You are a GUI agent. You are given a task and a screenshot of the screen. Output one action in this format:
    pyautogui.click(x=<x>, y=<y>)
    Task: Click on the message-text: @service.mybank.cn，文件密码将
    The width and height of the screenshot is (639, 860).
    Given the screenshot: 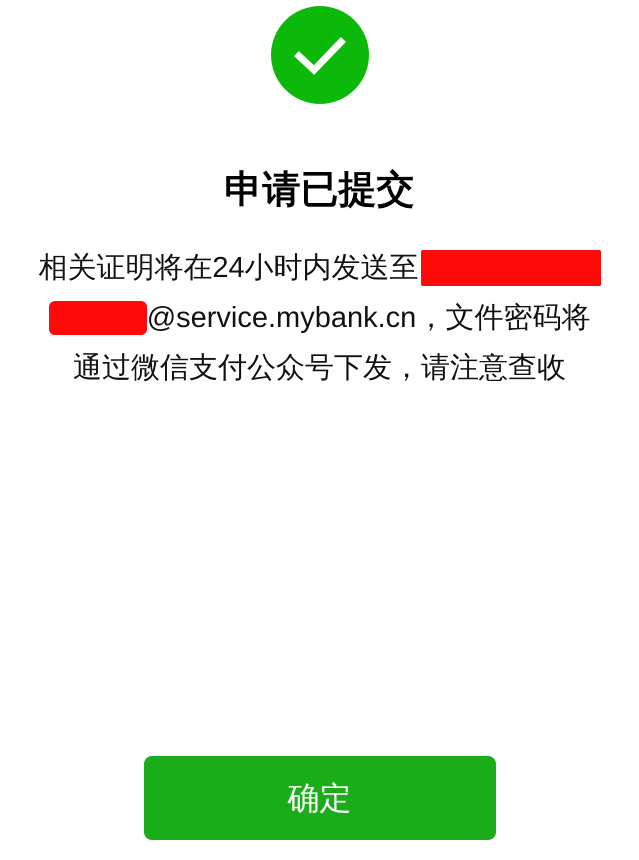 What is the action you would take?
    pyautogui.click(x=368, y=318)
    